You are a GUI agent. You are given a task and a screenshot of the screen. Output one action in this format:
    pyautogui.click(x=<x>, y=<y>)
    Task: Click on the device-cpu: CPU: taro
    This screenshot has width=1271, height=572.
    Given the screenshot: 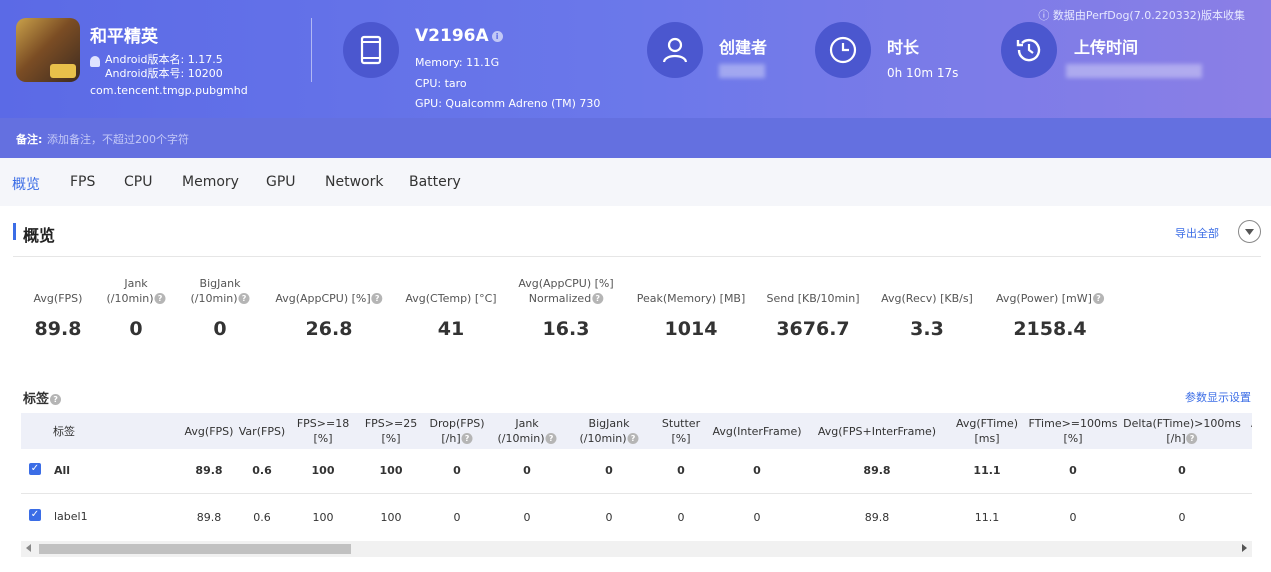 What is the action you would take?
    pyautogui.click(x=441, y=83)
    